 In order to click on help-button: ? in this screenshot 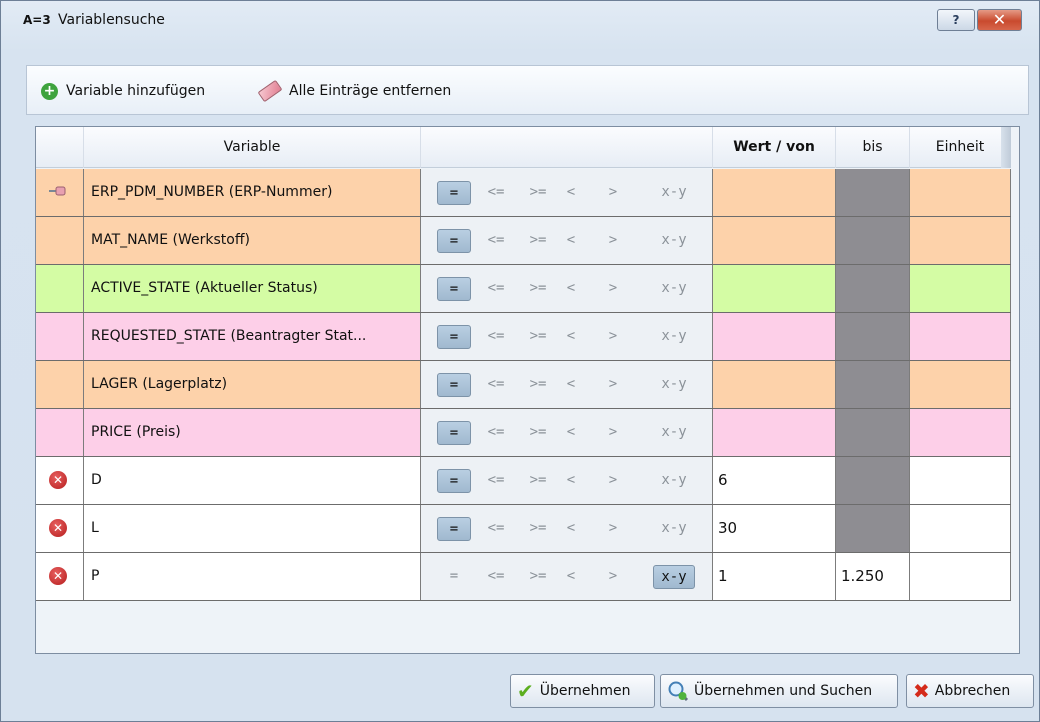, I will do `click(956, 20)`.